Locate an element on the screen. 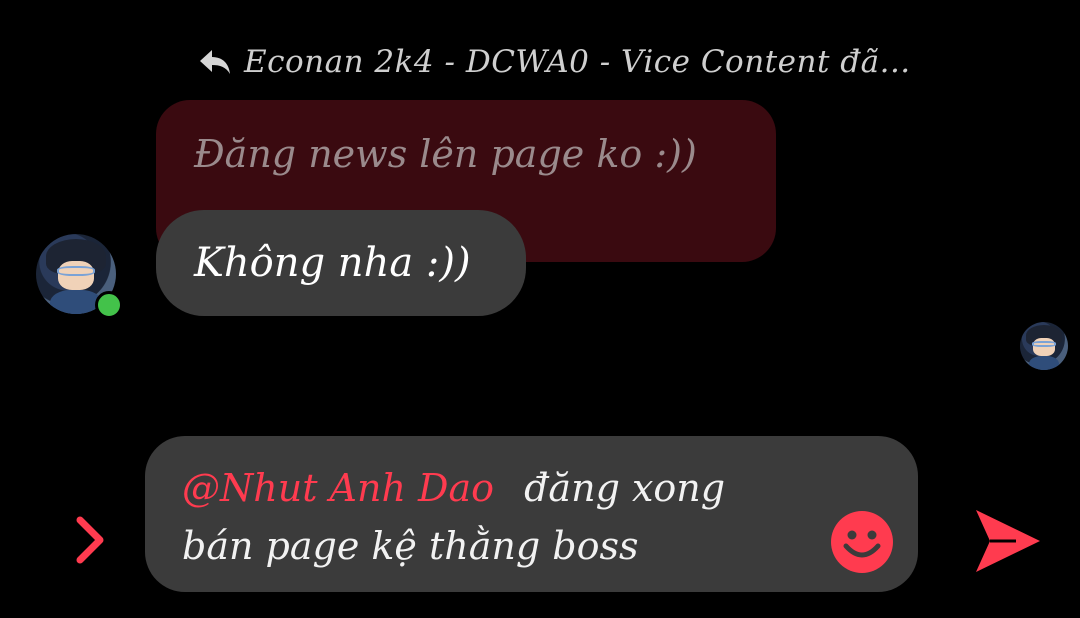 The image size is (1080, 618). message-bubble: Không nha :)) is located at coordinates (341, 263).